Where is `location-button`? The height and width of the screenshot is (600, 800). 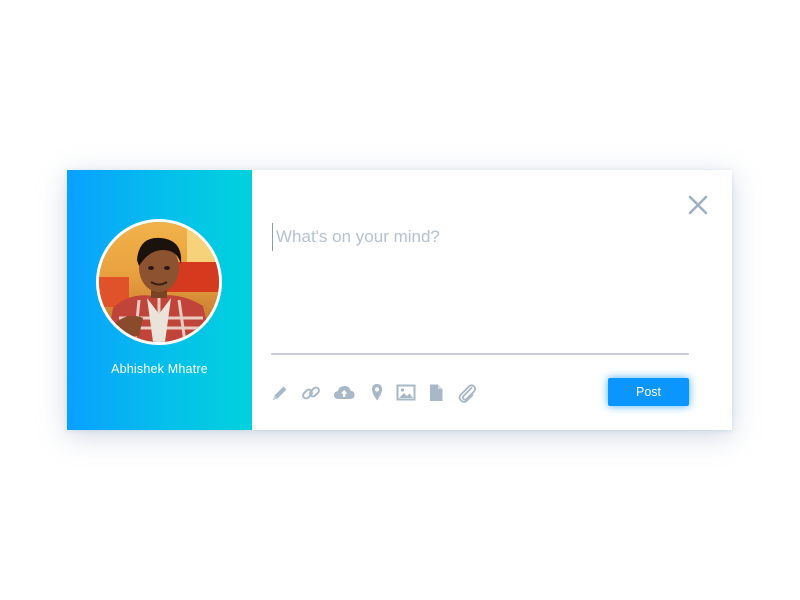
location-button is located at coordinates (377, 393).